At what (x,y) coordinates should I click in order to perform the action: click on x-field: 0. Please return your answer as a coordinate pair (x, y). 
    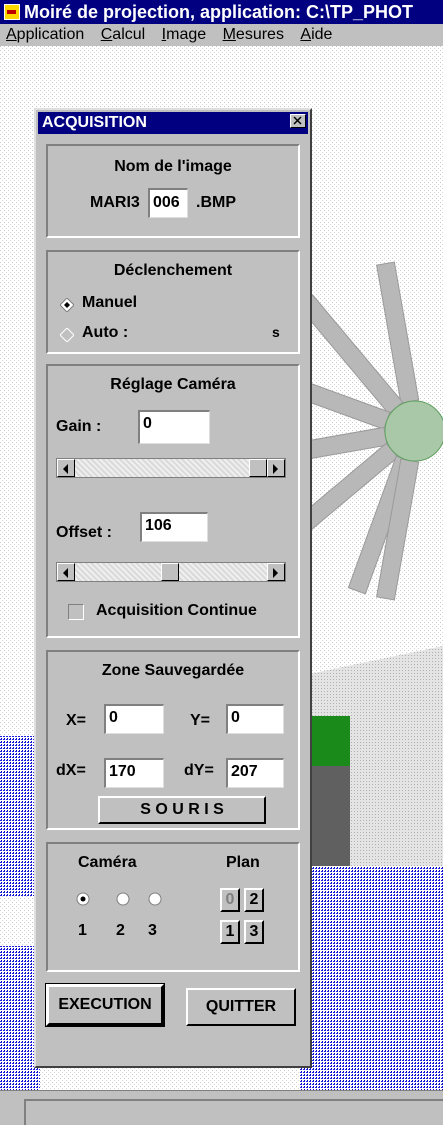
    Looking at the image, I should click on (134, 719).